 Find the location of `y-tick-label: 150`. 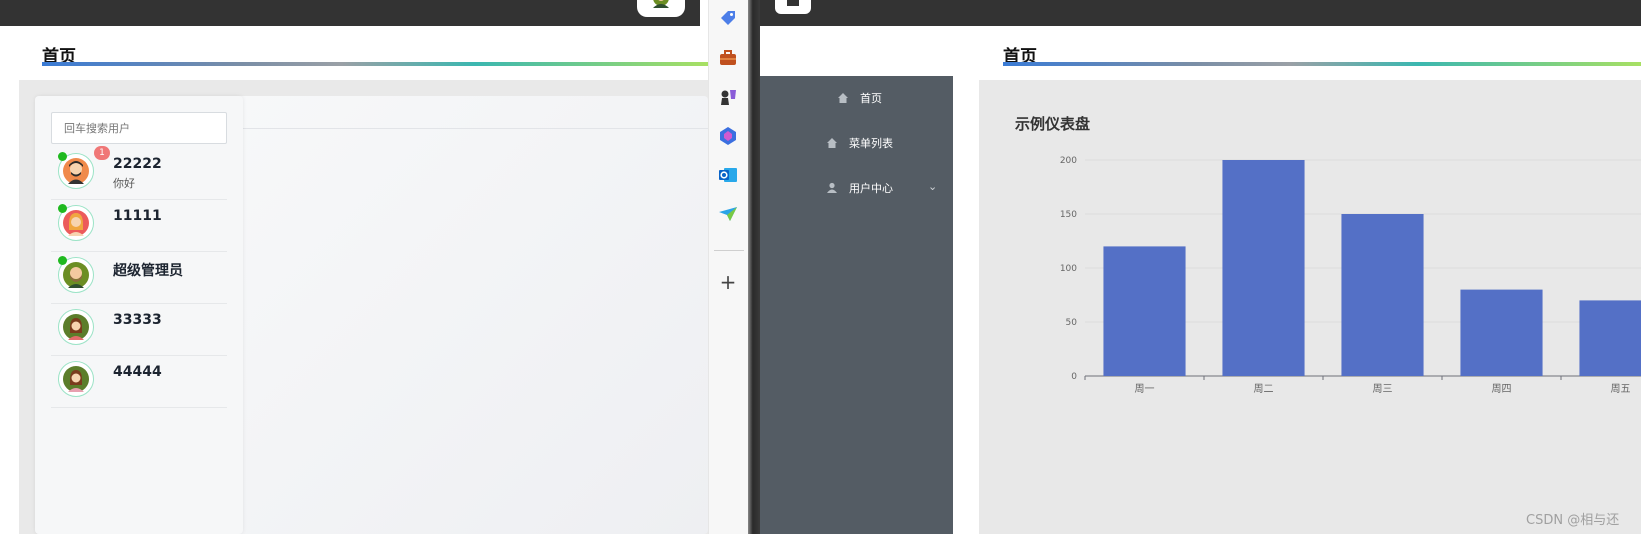

y-tick-label: 150 is located at coordinates (1068, 215).